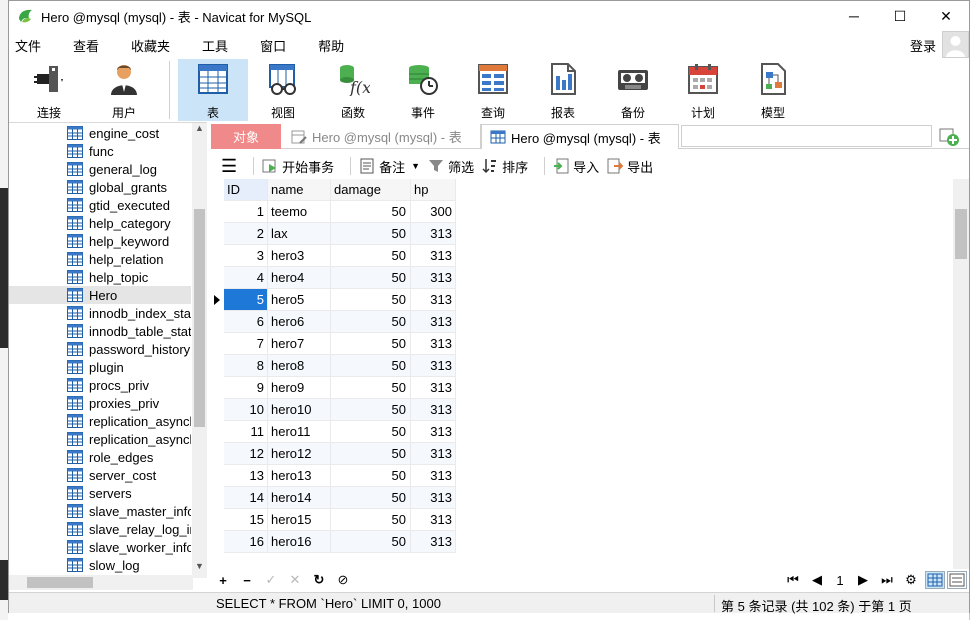 Image resolution: width=976 pixels, height=620 pixels. Describe the element at coordinates (630, 166) in the screenshot. I see `export-button: 导出` at that location.